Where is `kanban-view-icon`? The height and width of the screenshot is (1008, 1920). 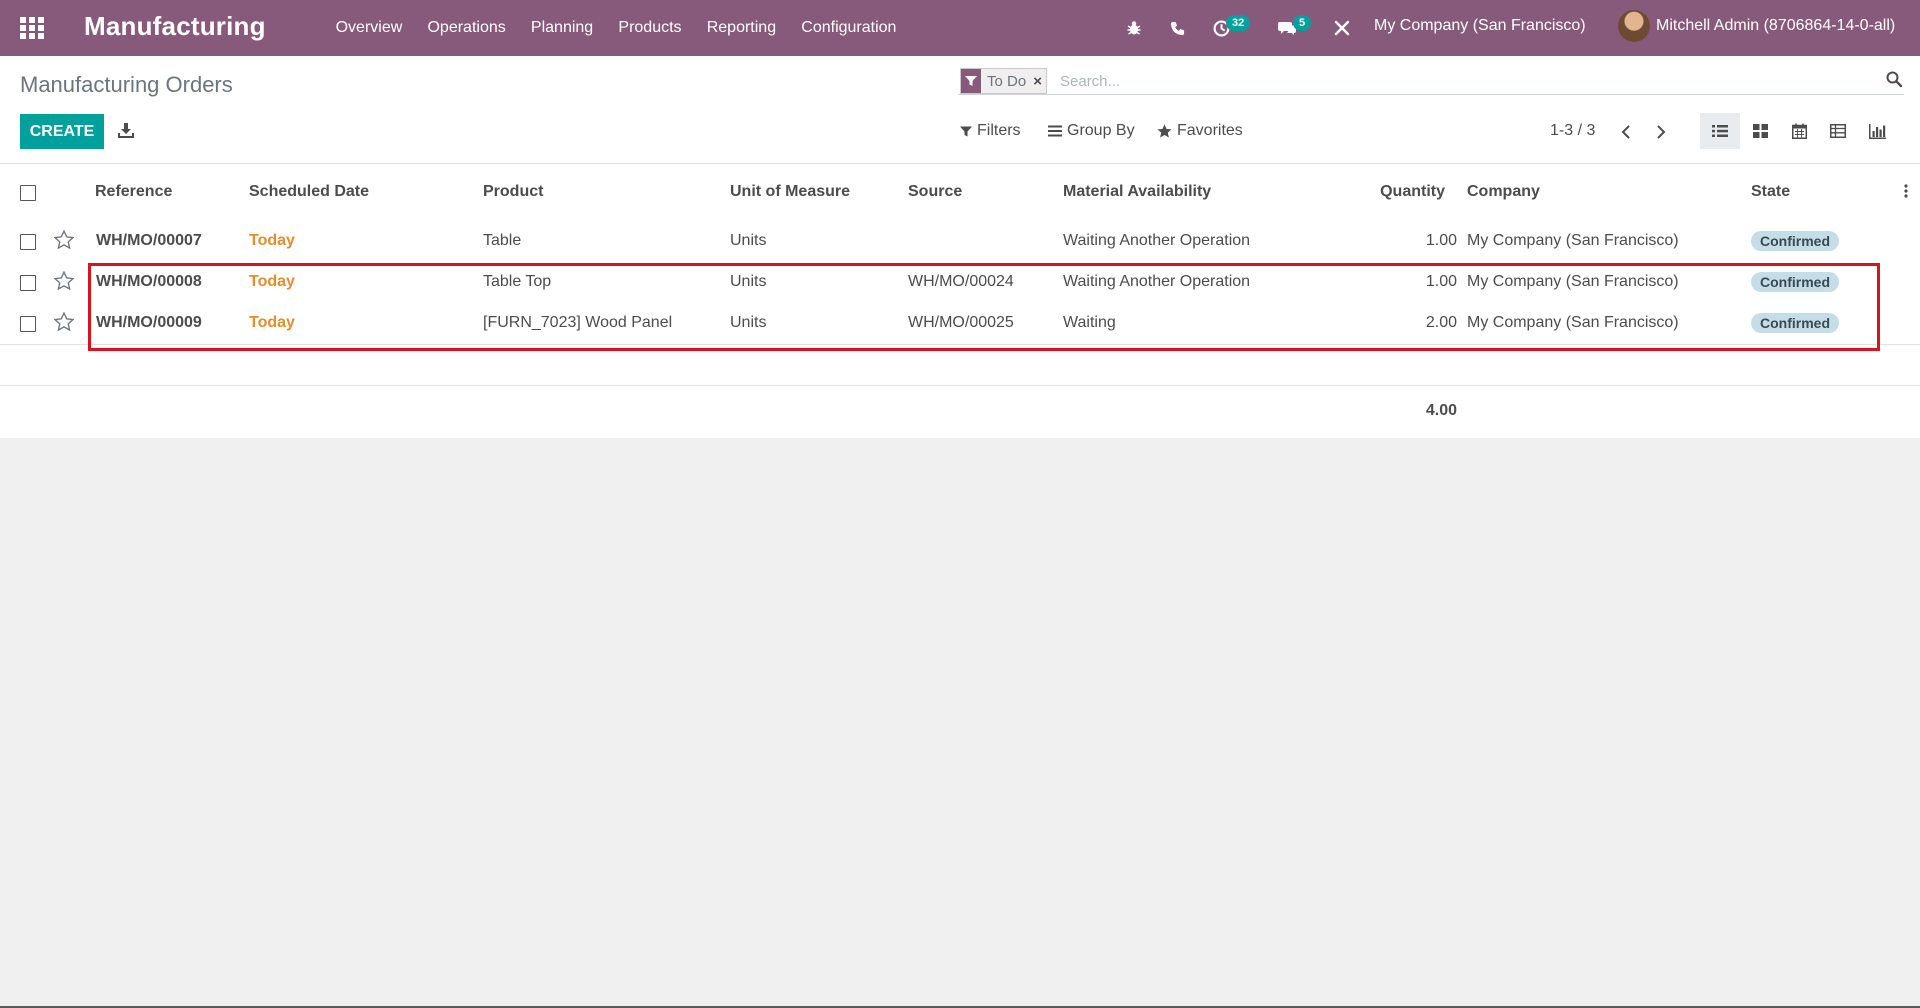 kanban-view-icon is located at coordinates (1760, 131).